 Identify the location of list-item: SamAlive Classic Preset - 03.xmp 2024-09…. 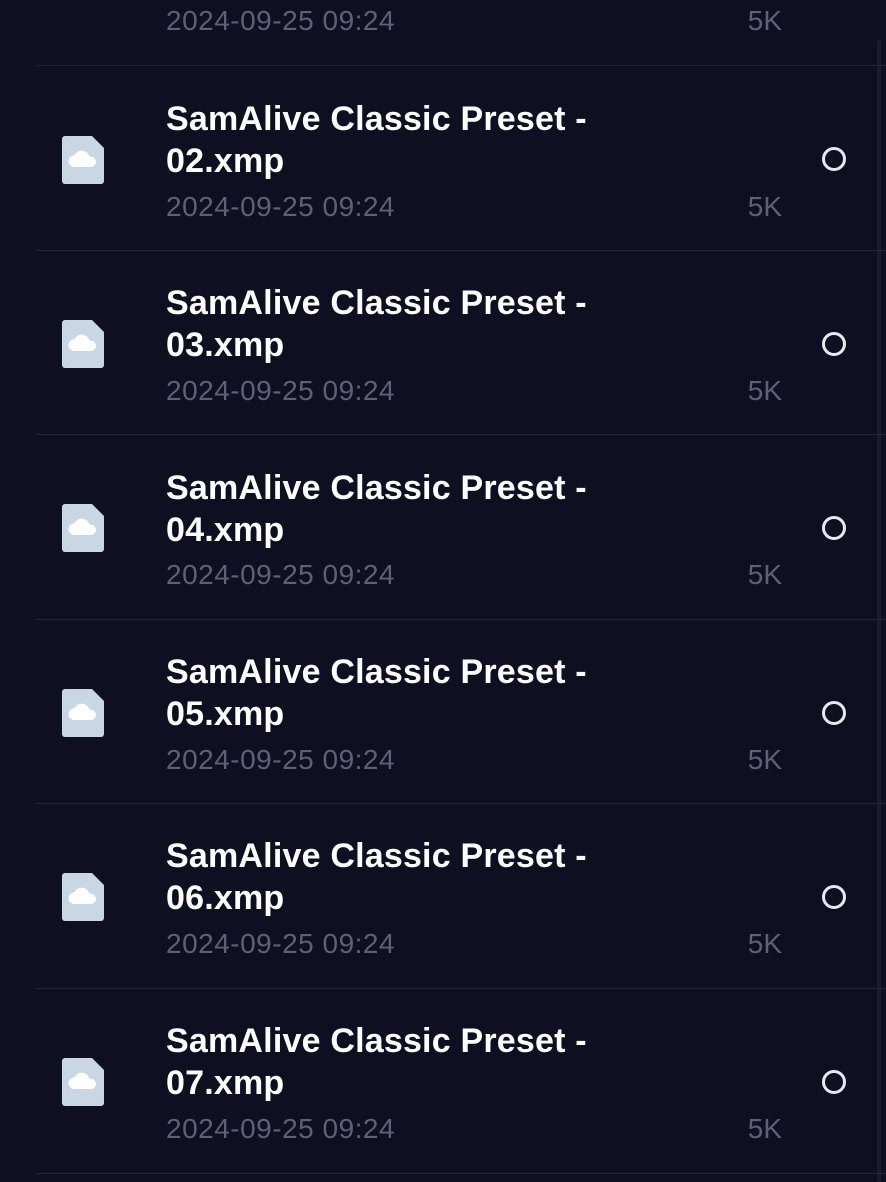
(461, 343).